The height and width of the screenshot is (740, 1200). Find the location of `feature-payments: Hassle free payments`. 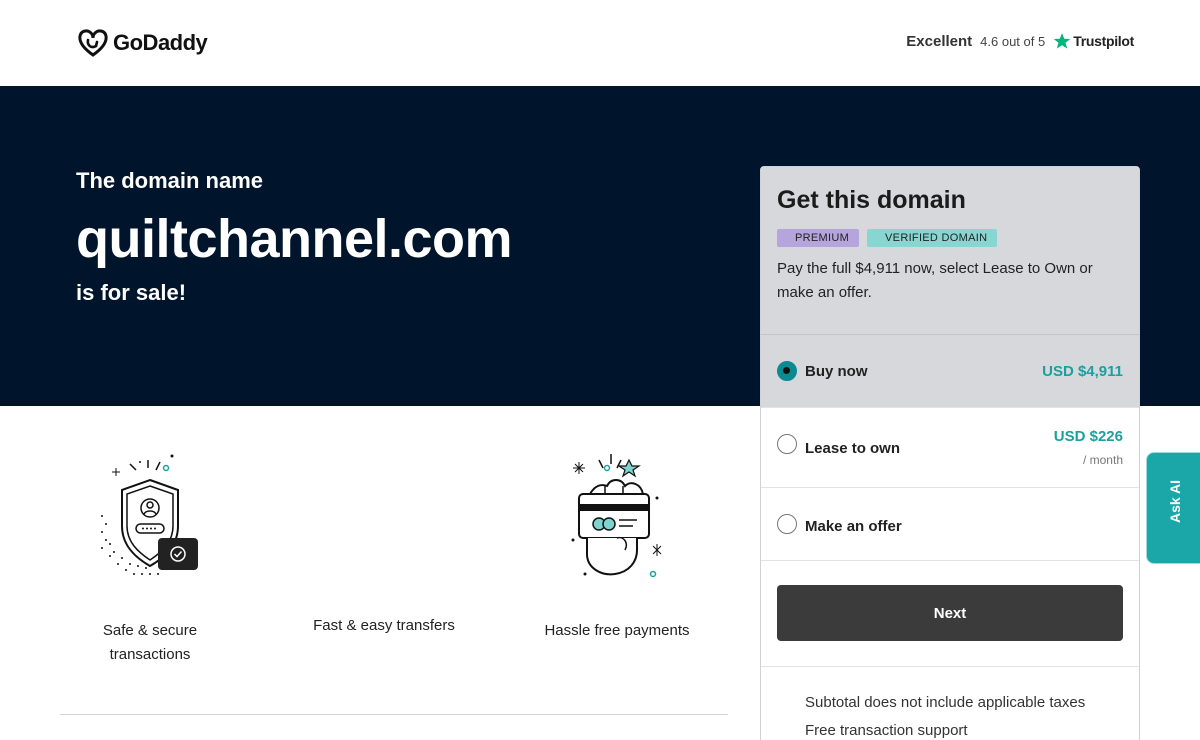

feature-payments: Hassle free payments is located at coordinates (617, 544).